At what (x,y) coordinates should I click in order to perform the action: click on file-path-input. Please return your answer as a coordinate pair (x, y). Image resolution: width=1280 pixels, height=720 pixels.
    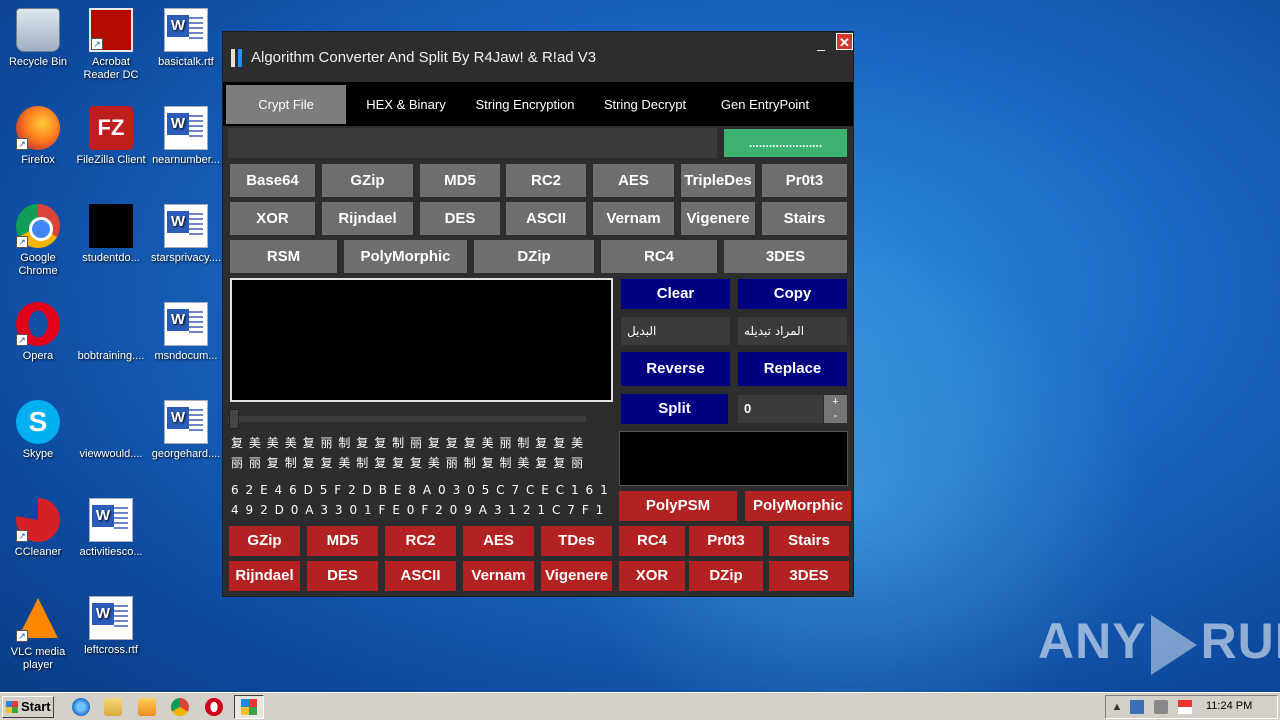
    Looking at the image, I should click on (472, 143).